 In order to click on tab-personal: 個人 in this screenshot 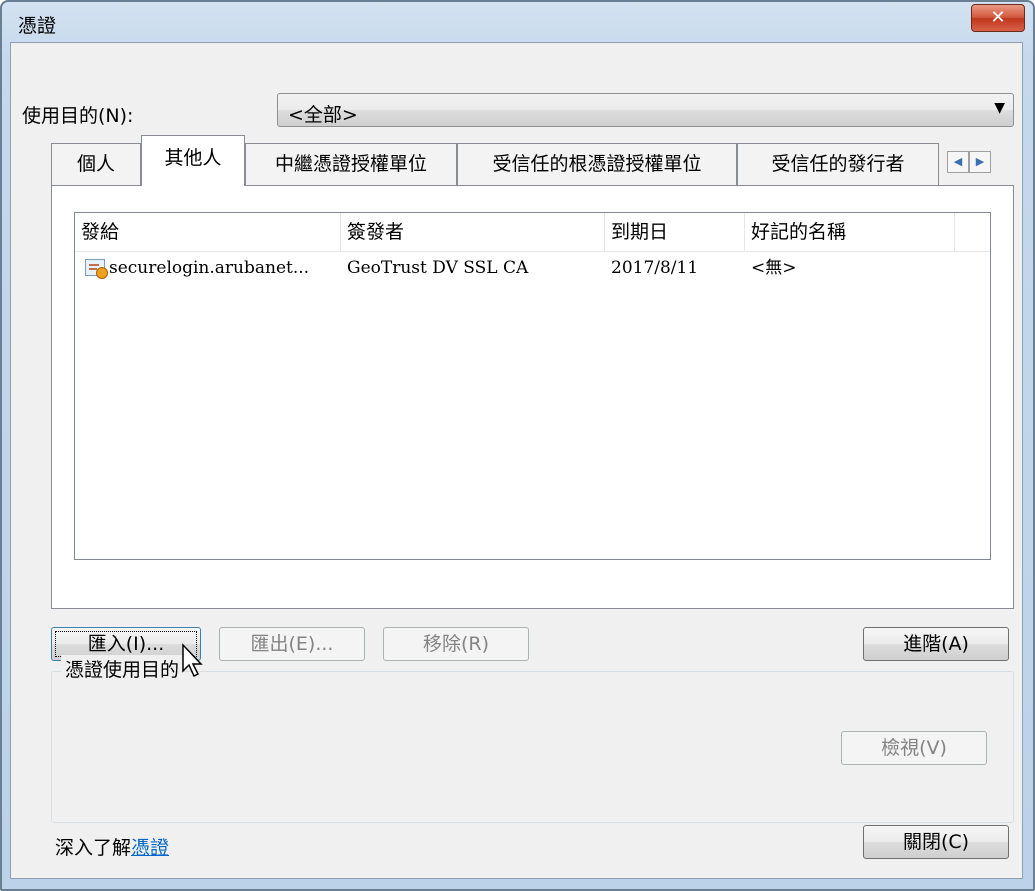, I will do `click(96, 164)`.